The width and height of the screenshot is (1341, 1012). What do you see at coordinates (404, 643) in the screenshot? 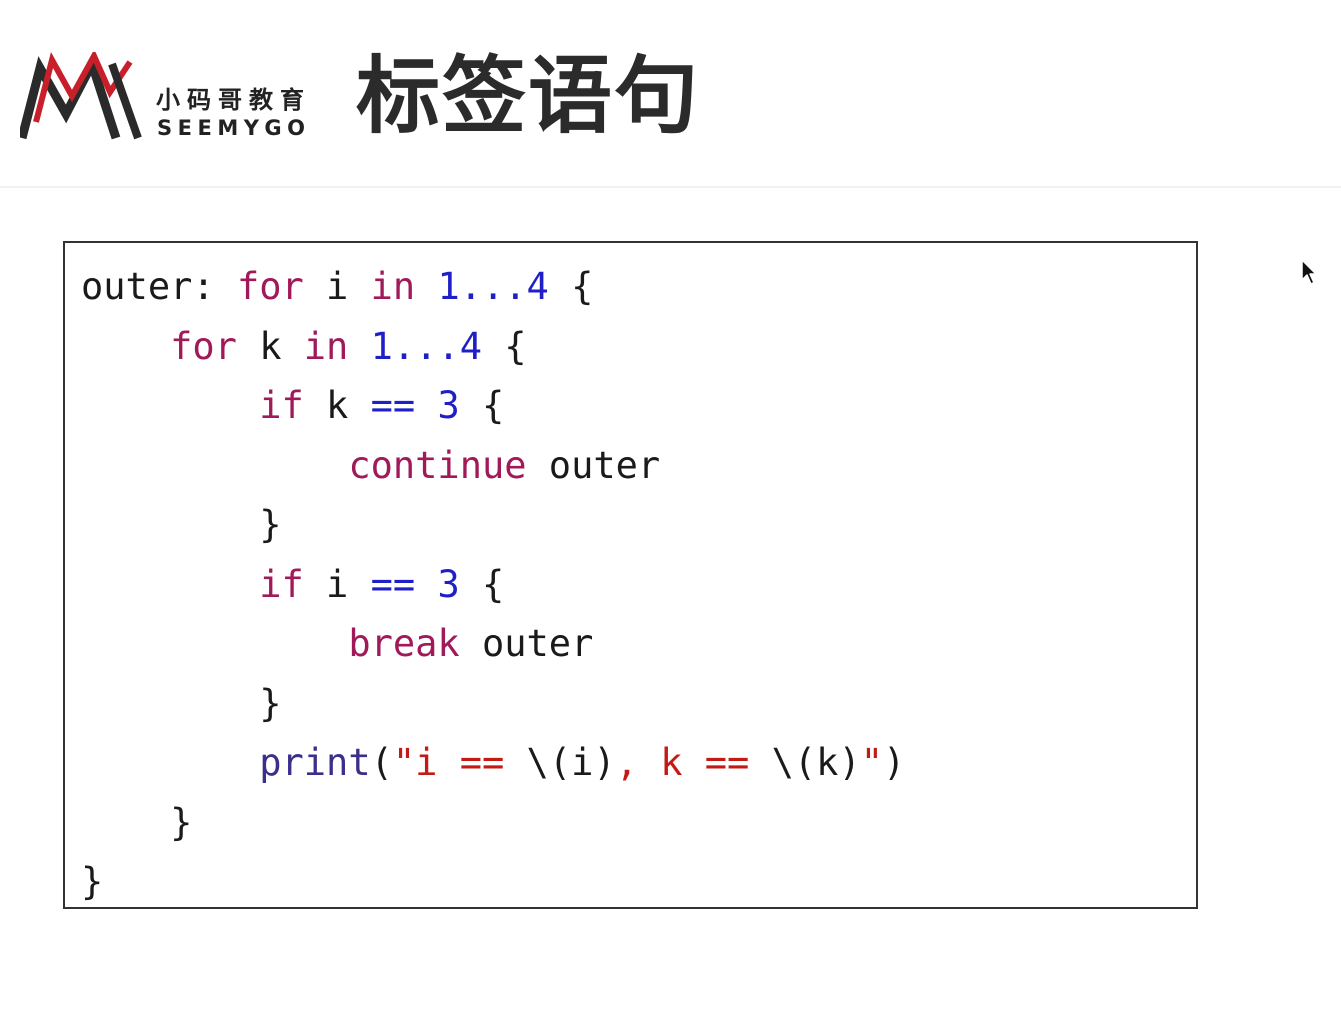
I see `code-token-kw: break` at bounding box center [404, 643].